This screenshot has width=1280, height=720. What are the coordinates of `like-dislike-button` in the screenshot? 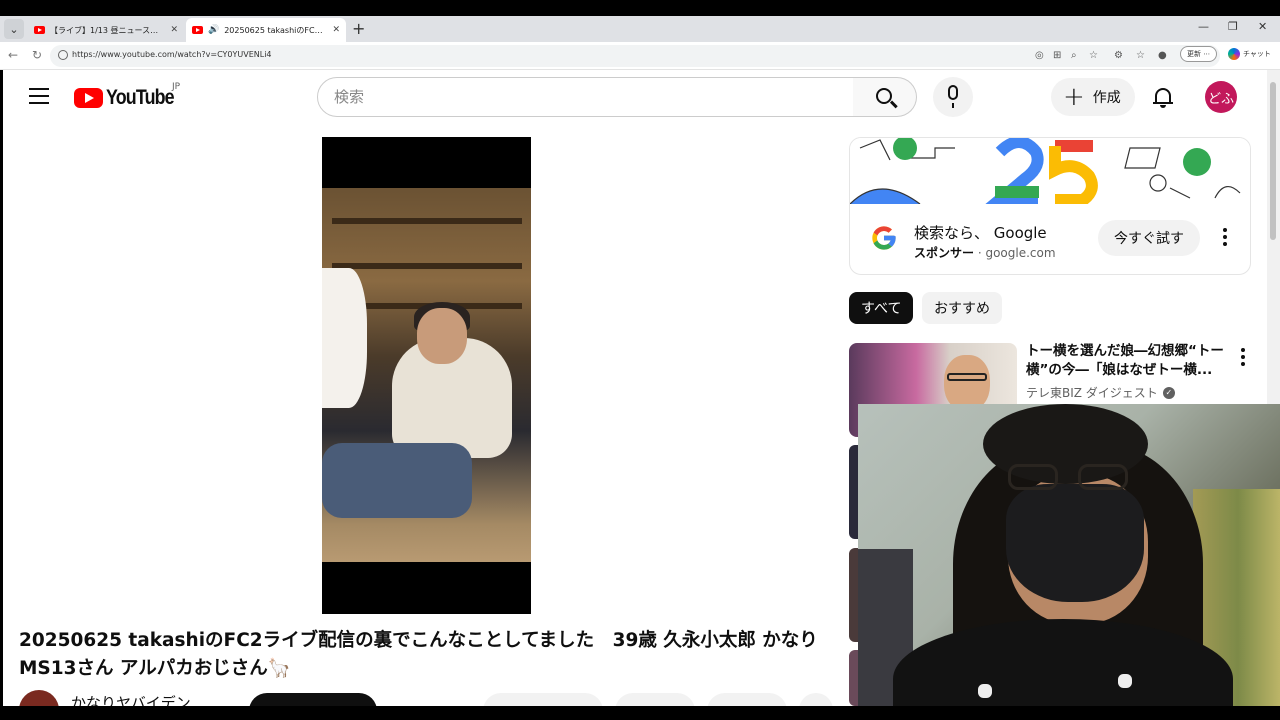 It's located at (543, 699).